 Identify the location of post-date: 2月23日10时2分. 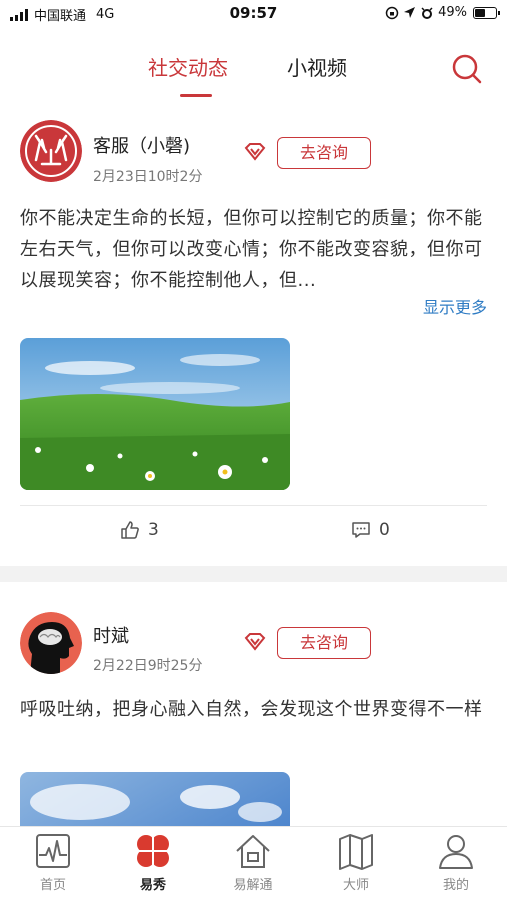
(148, 177).